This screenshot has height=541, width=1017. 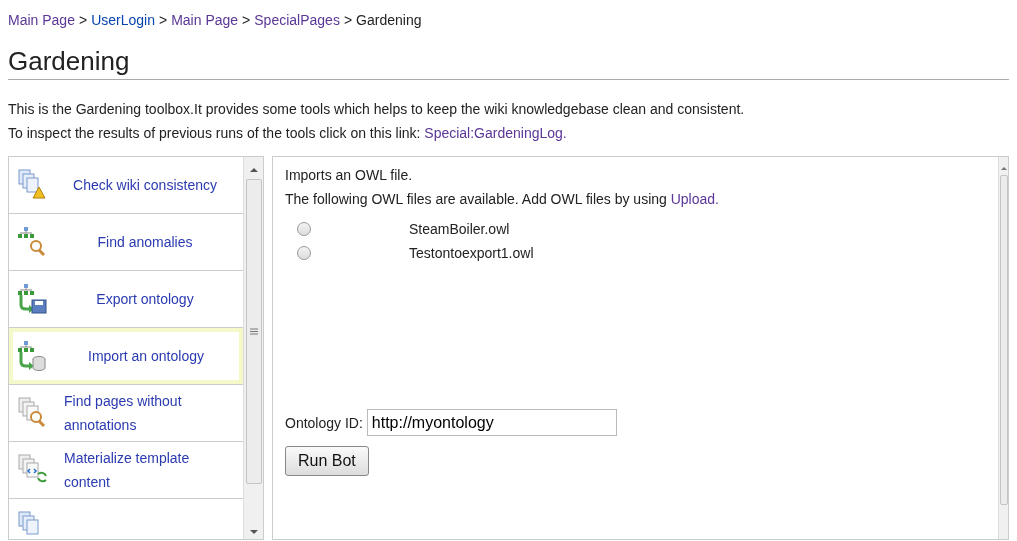 I want to click on tool-item: Find pages without annotations, so click(x=126, y=413).